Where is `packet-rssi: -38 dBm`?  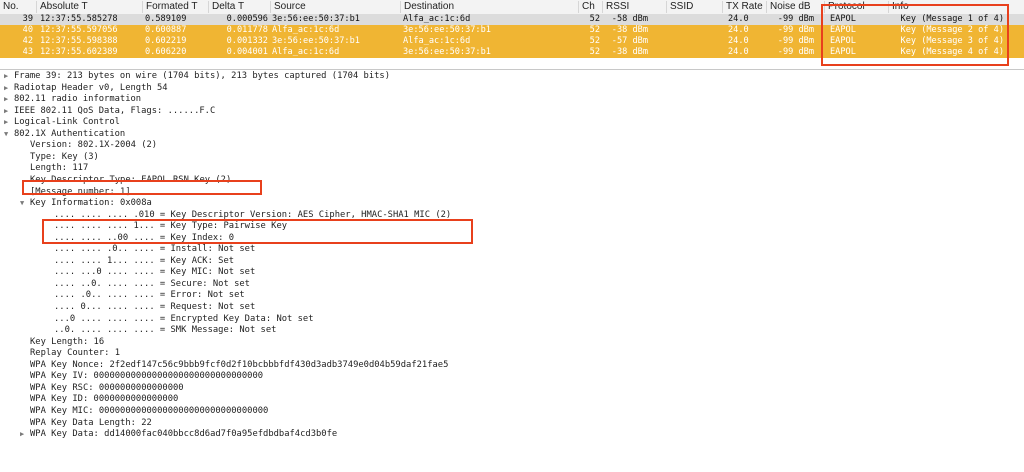
packet-rssi: -38 dBm is located at coordinates (629, 30).